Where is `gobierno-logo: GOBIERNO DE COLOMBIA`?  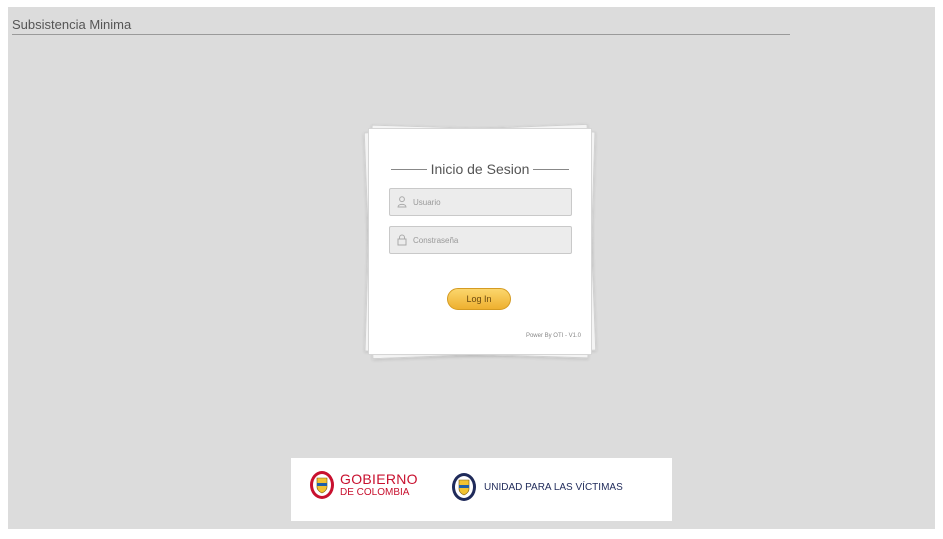
gobierno-logo: GOBIERNO DE COLOMBIA is located at coordinates (363, 485).